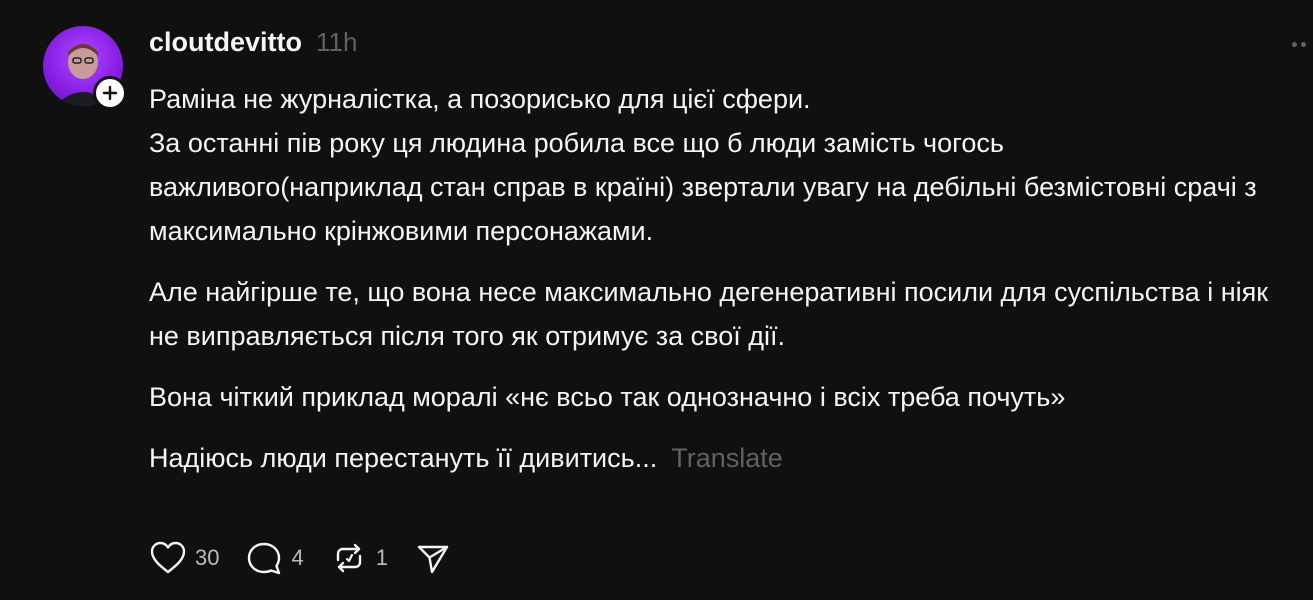 The image size is (1313, 600). What do you see at coordinates (313, 558) in the screenshot?
I see `post-actions: 30 4 1` at bounding box center [313, 558].